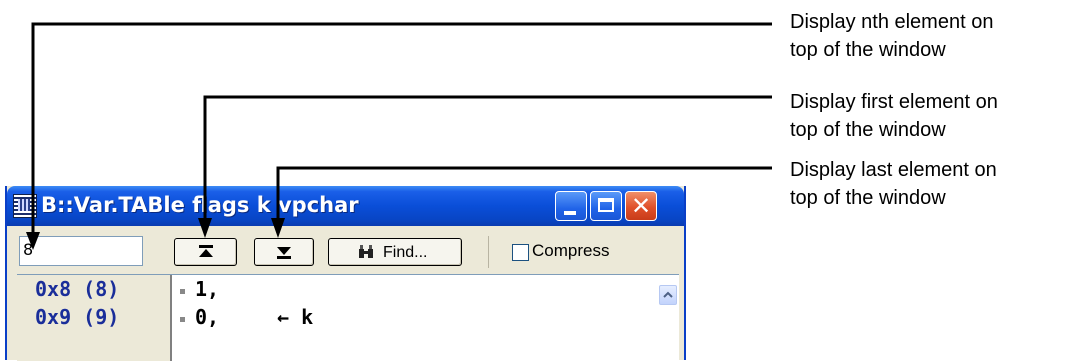 The width and height of the screenshot is (1071, 361). What do you see at coordinates (278, 228) in the screenshot?
I see `arrowhead-last` at bounding box center [278, 228].